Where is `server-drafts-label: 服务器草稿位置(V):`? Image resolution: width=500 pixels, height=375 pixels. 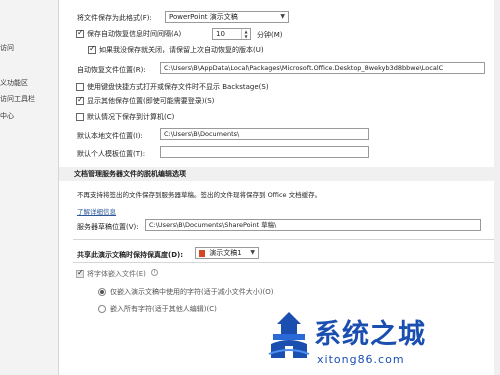
server-drafts-label: 服务器草稿位置(V): is located at coordinates (108, 227).